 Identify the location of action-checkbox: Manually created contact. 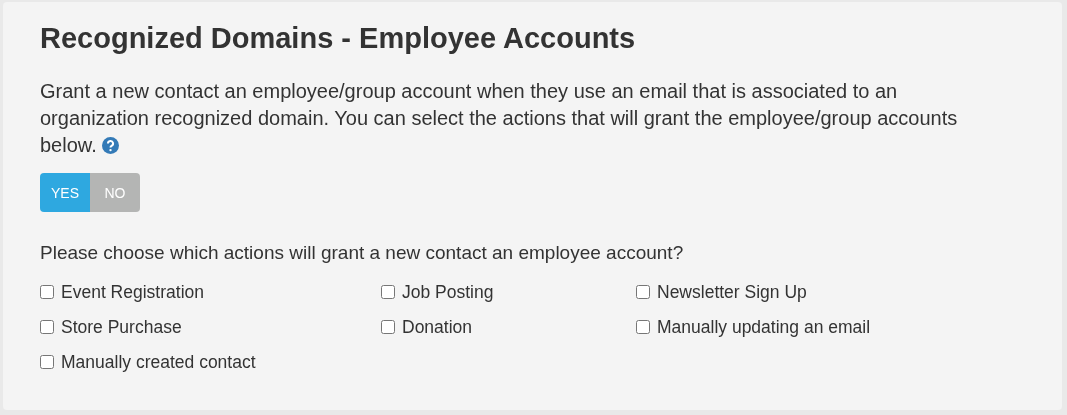
(148, 362).